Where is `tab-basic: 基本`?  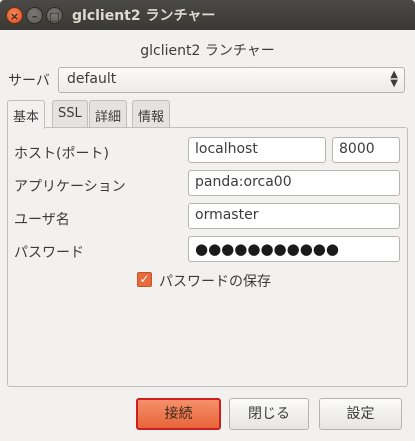
tab-basic: 基本 is located at coordinates (26, 114).